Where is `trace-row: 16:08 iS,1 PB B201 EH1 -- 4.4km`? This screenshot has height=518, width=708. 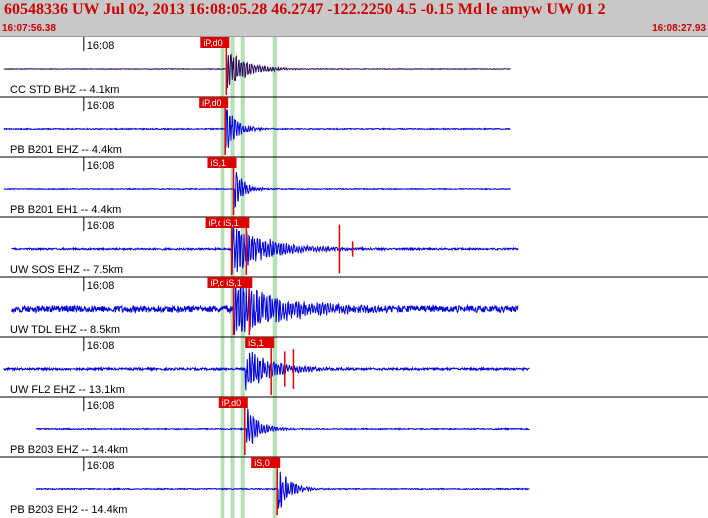 trace-row: 16:08 iS,1 PB B201 EH1 -- 4.4km is located at coordinates (354, 186).